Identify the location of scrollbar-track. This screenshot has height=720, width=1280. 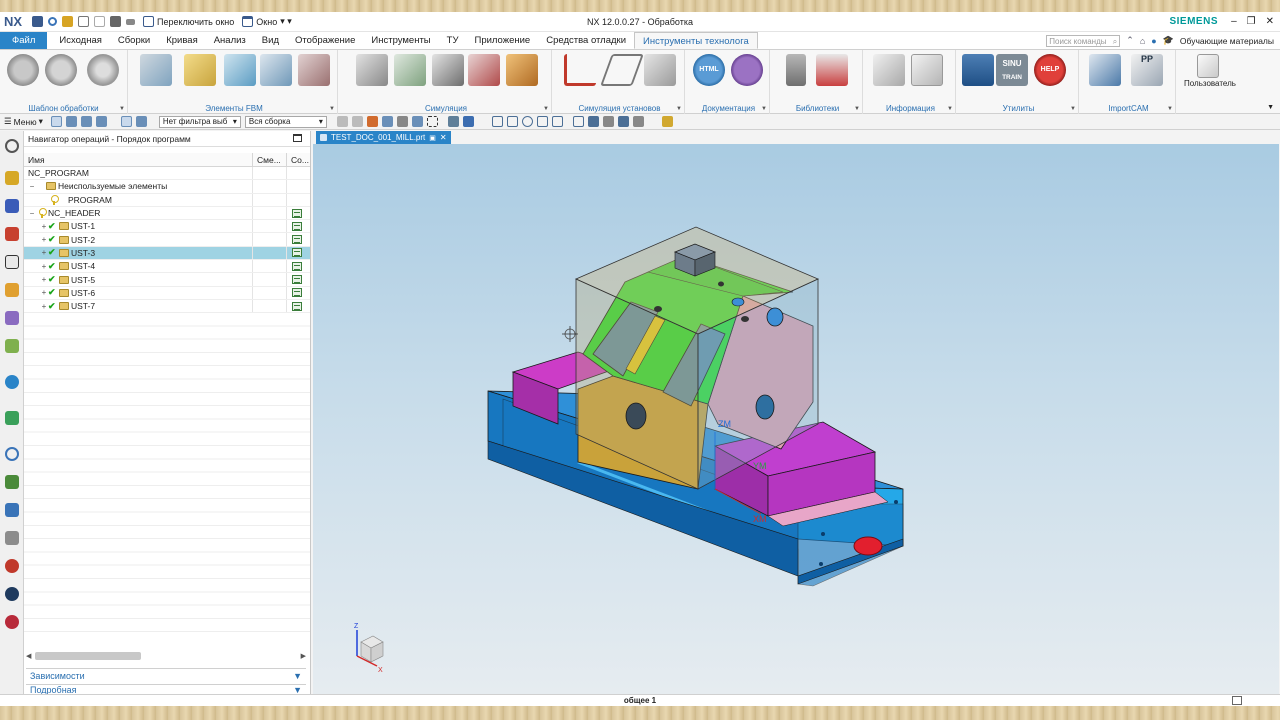
(165, 656).